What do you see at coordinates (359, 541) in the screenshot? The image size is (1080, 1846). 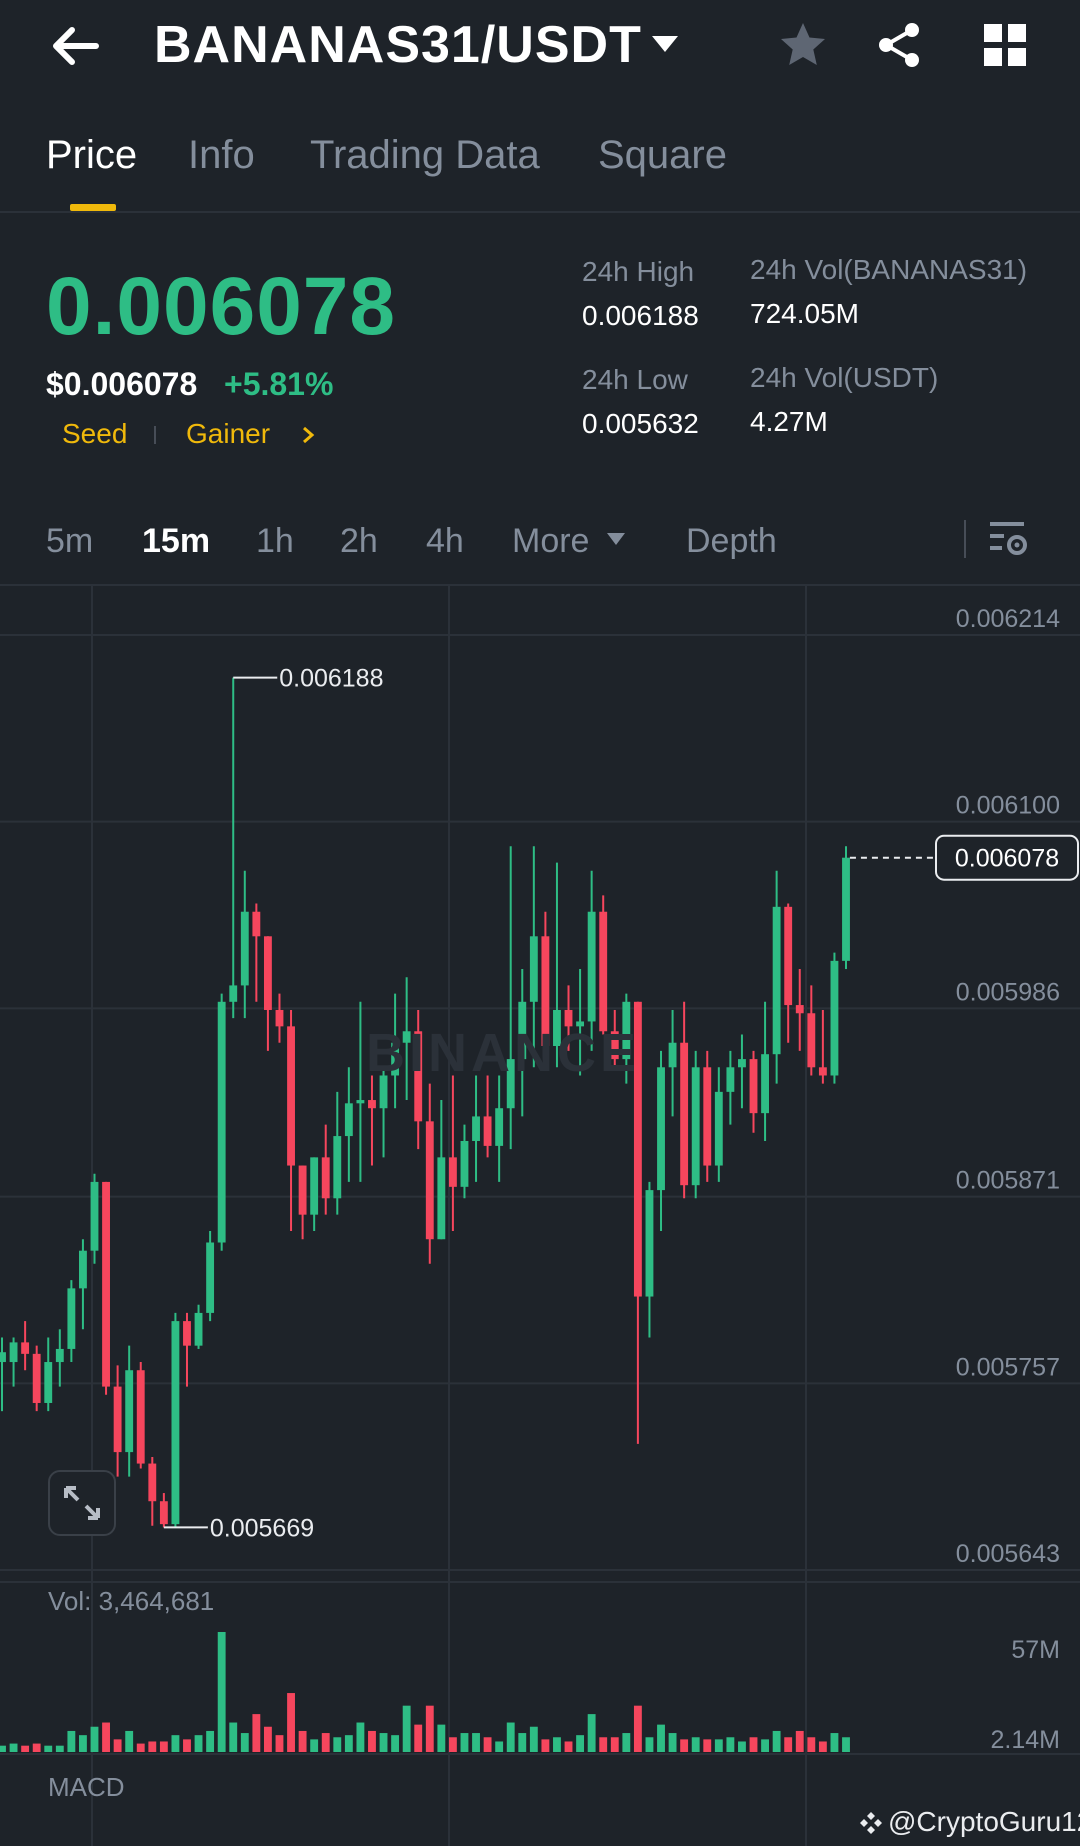 I see `interval-2h: 2h` at bounding box center [359, 541].